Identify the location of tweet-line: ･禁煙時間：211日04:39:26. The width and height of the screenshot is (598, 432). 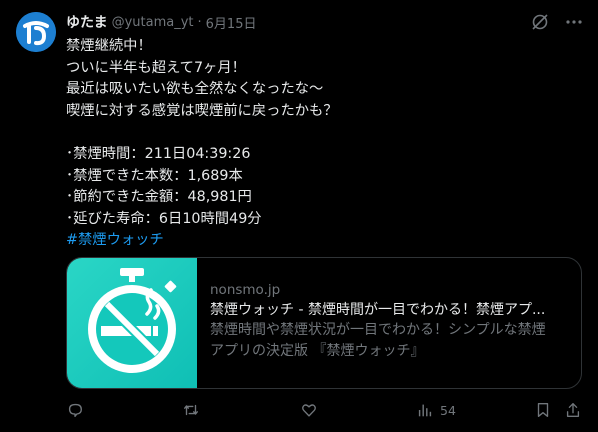
(158, 153).